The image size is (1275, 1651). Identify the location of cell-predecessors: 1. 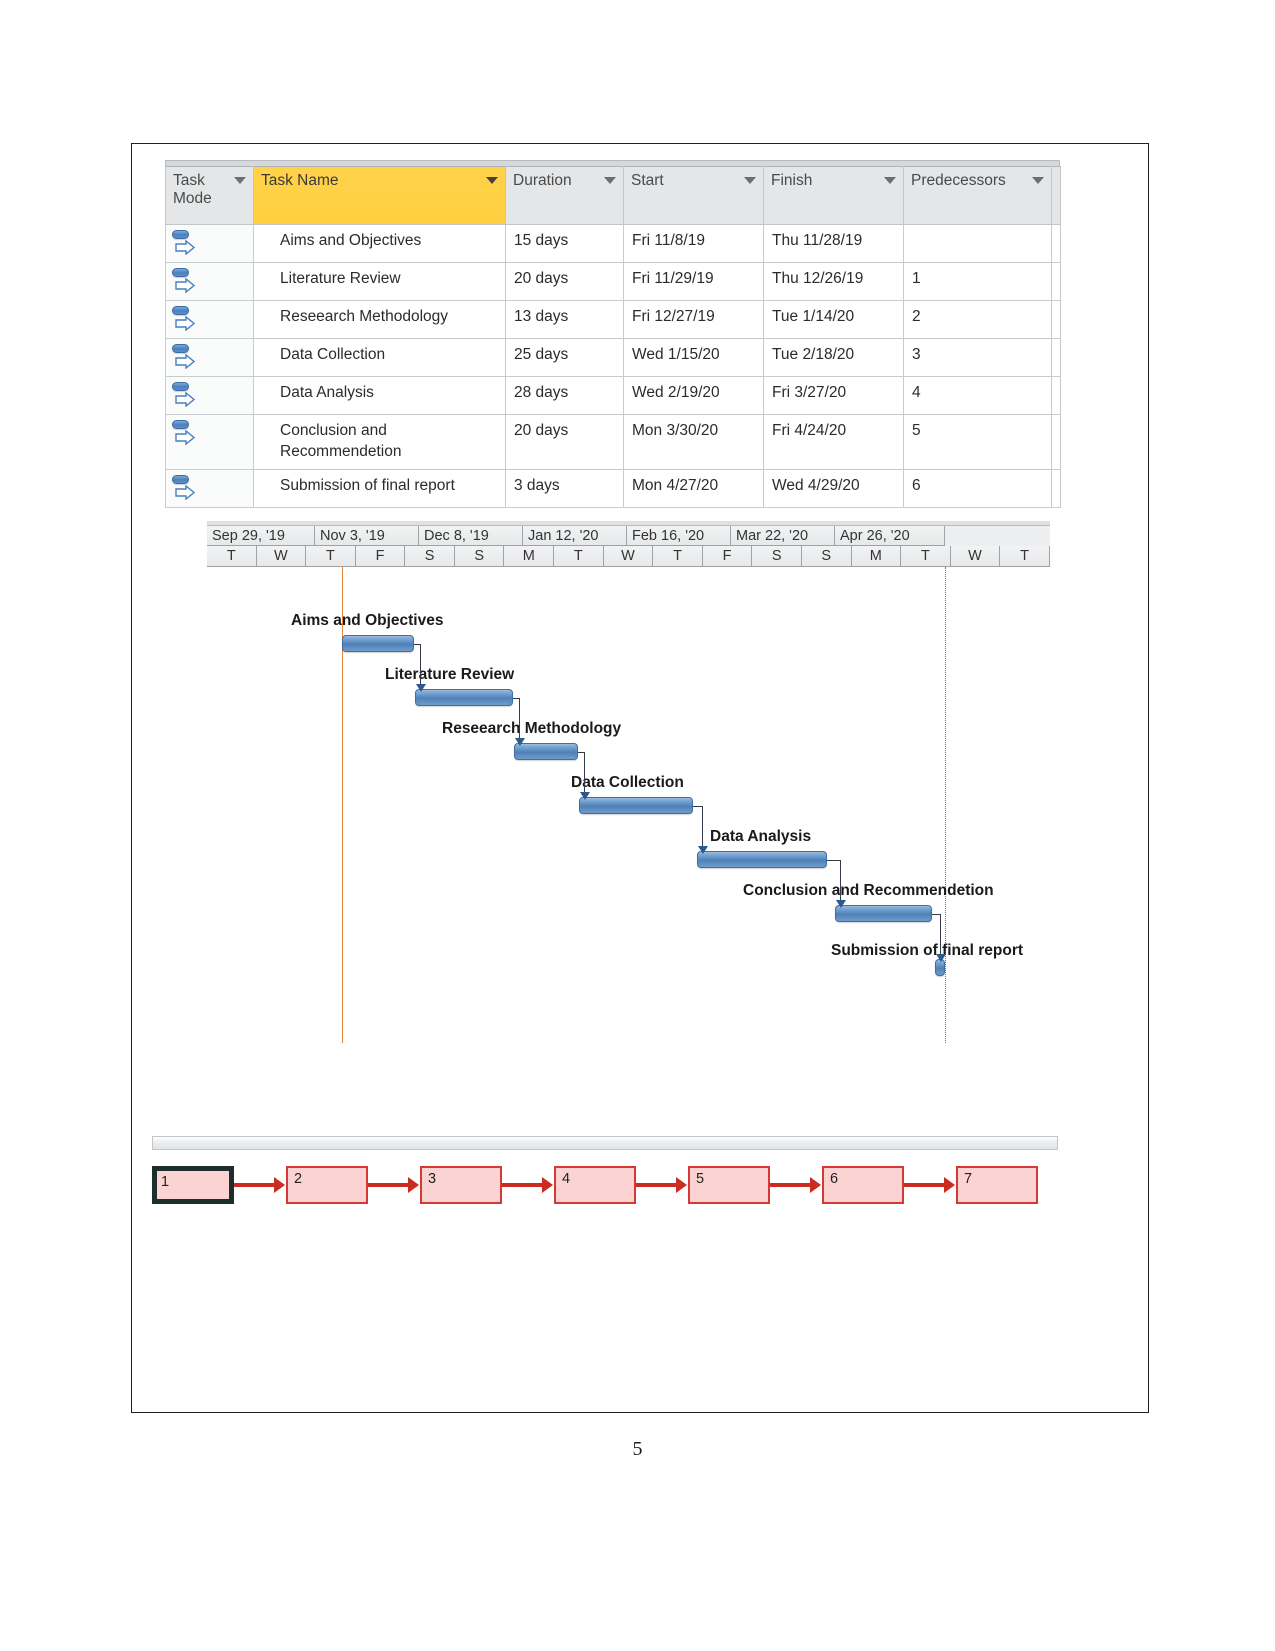
(977, 281).